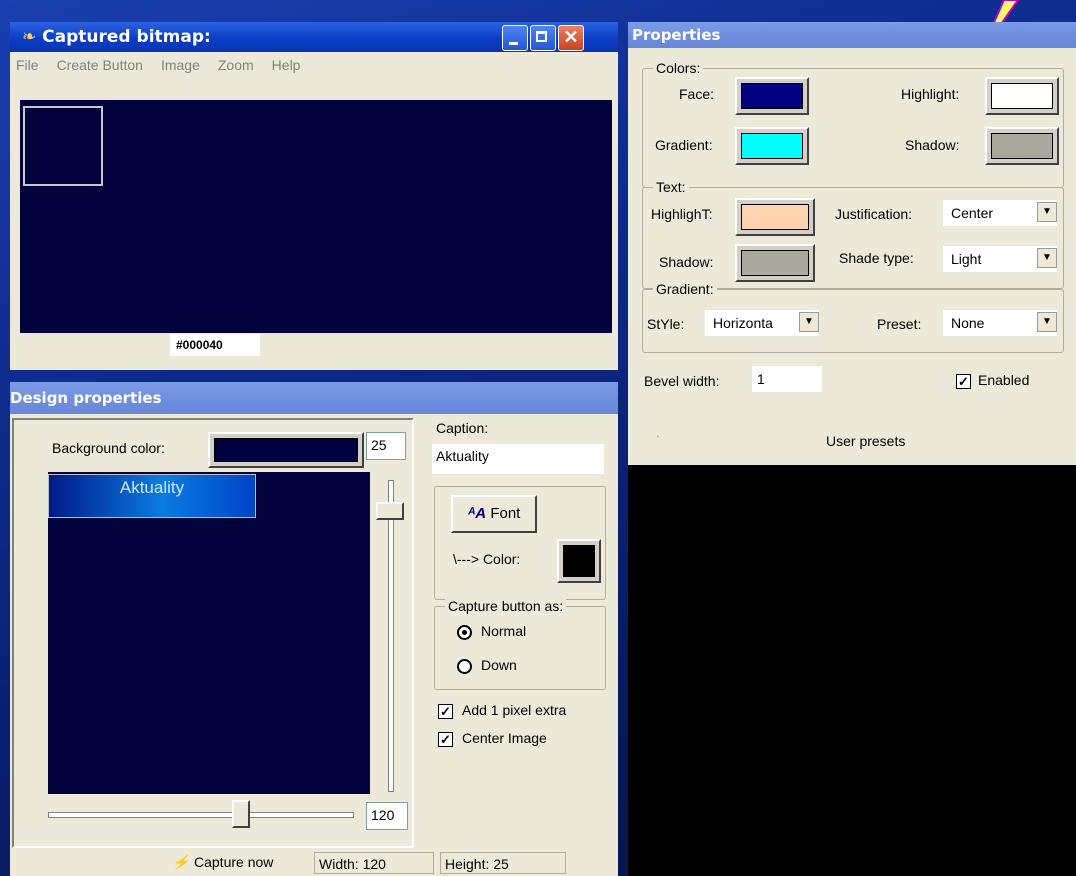 The width and height of the screenshot is (1076, 876). What do you see at coordinates (477, 513) in the screenshot?
I see `font-icon: ᴬA` at bounding box center [477, 513].